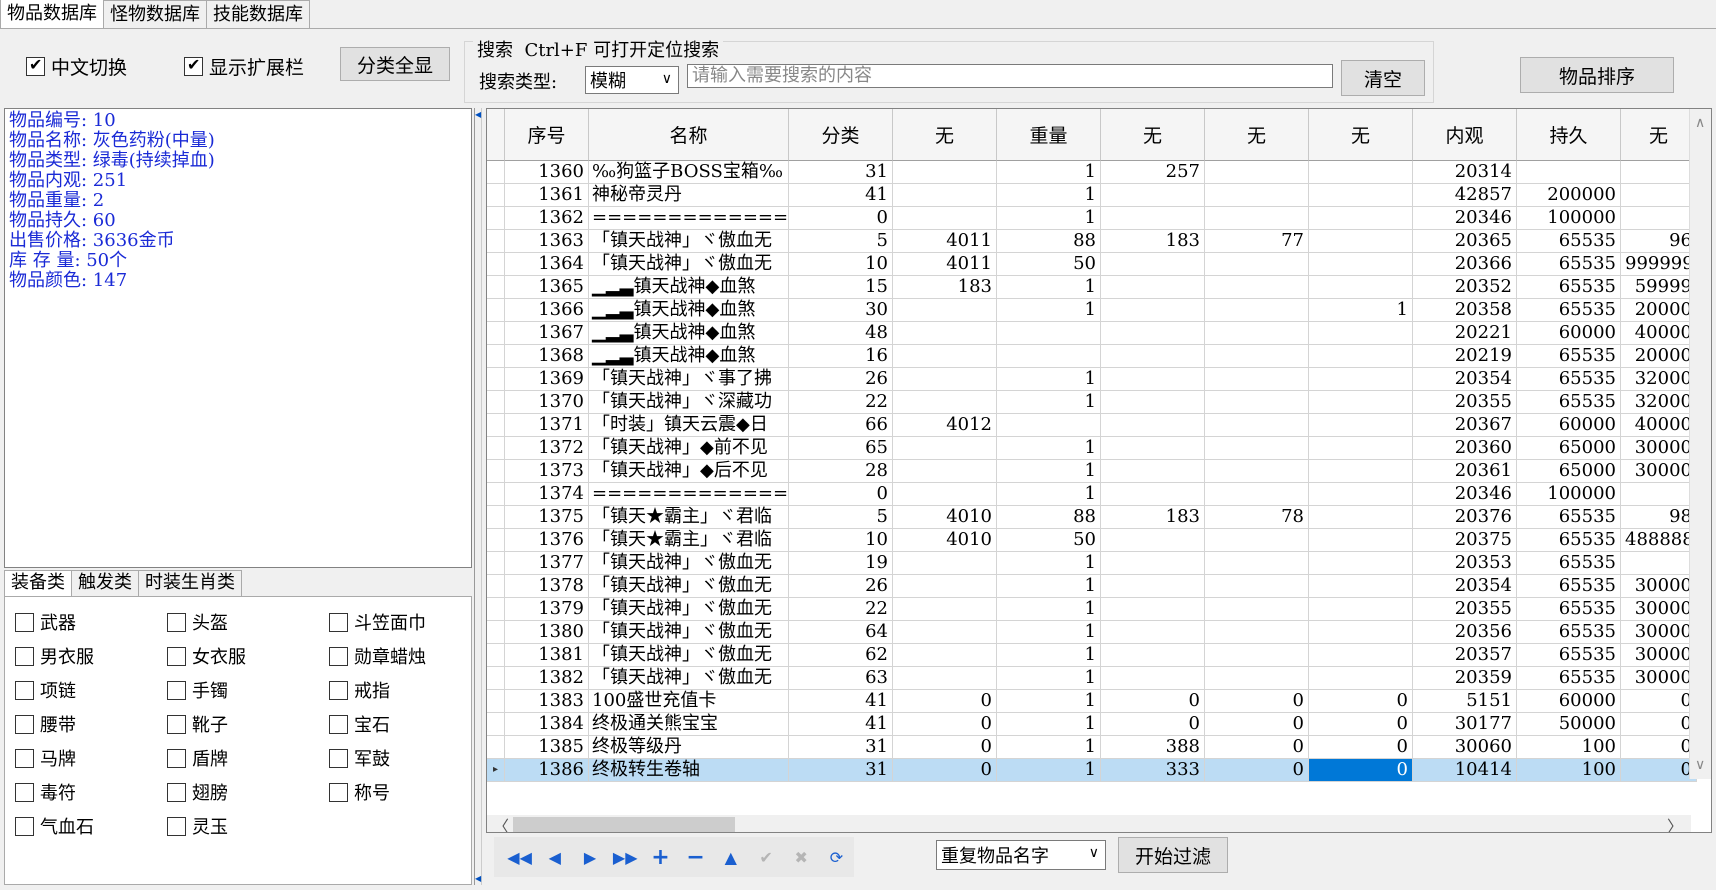 This screenshot has height=890, width=1716. I want to click on grid-cell: 20376, so click(1465, 517).